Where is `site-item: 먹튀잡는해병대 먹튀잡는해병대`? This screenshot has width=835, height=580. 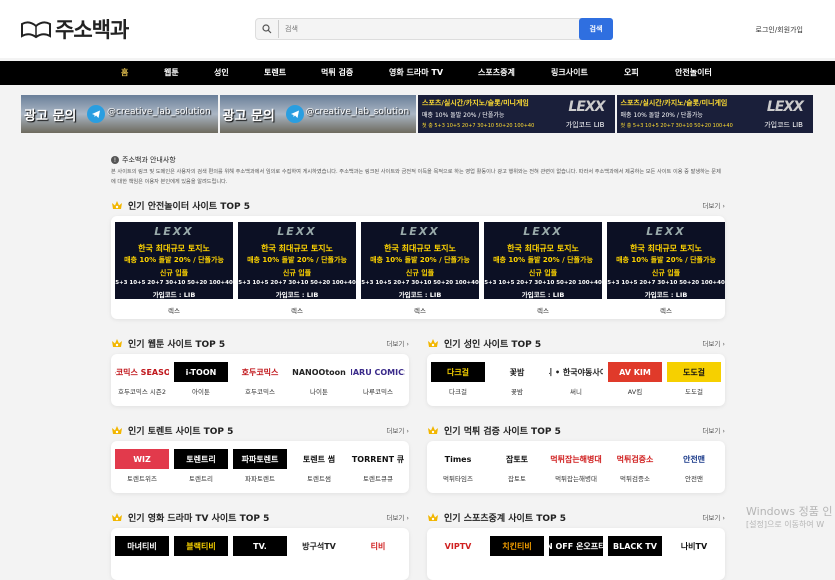 site-item: 먹튀잡는해병대 먹튀잡는해병대 is located at coordinates (576, 466).